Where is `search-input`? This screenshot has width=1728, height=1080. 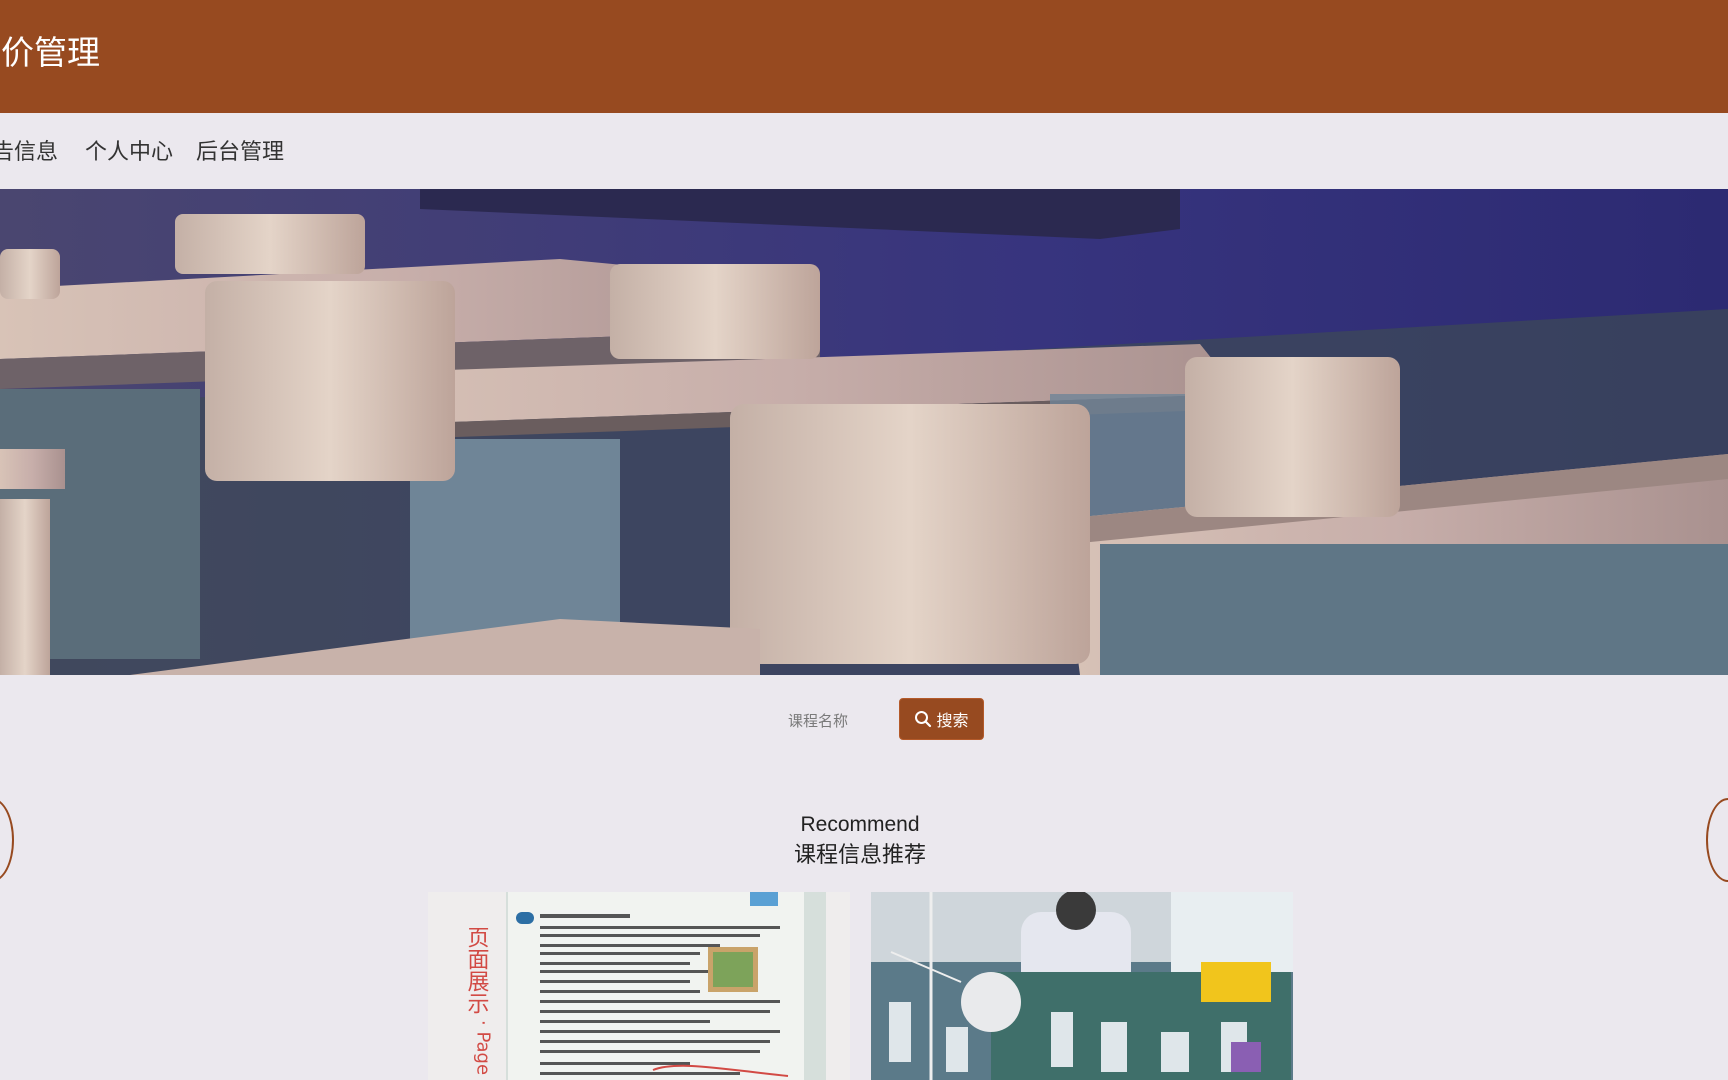 search-input is located at coordinates (832, 719).